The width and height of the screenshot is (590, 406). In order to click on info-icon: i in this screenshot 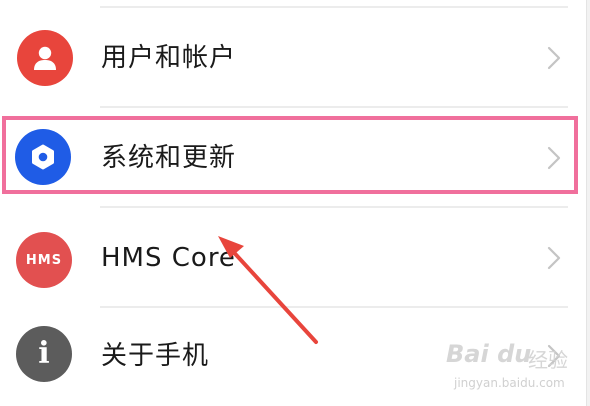, I will do `click(44, 354)`.